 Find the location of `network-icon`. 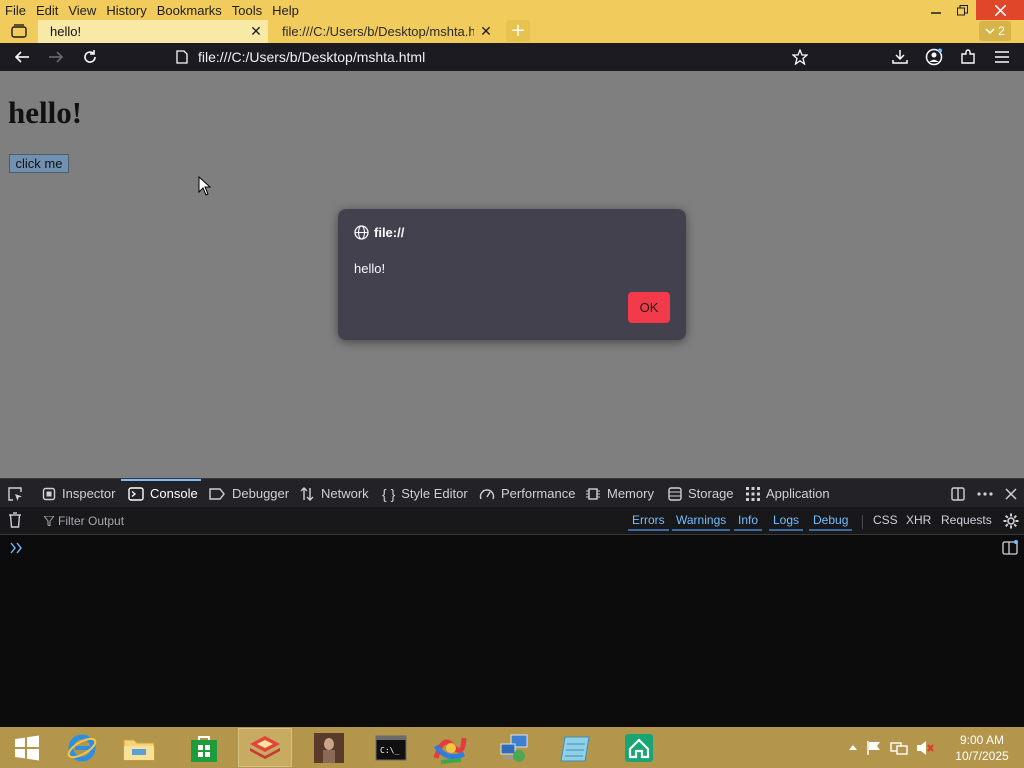

network-icon is located at coordinates (899, 748).